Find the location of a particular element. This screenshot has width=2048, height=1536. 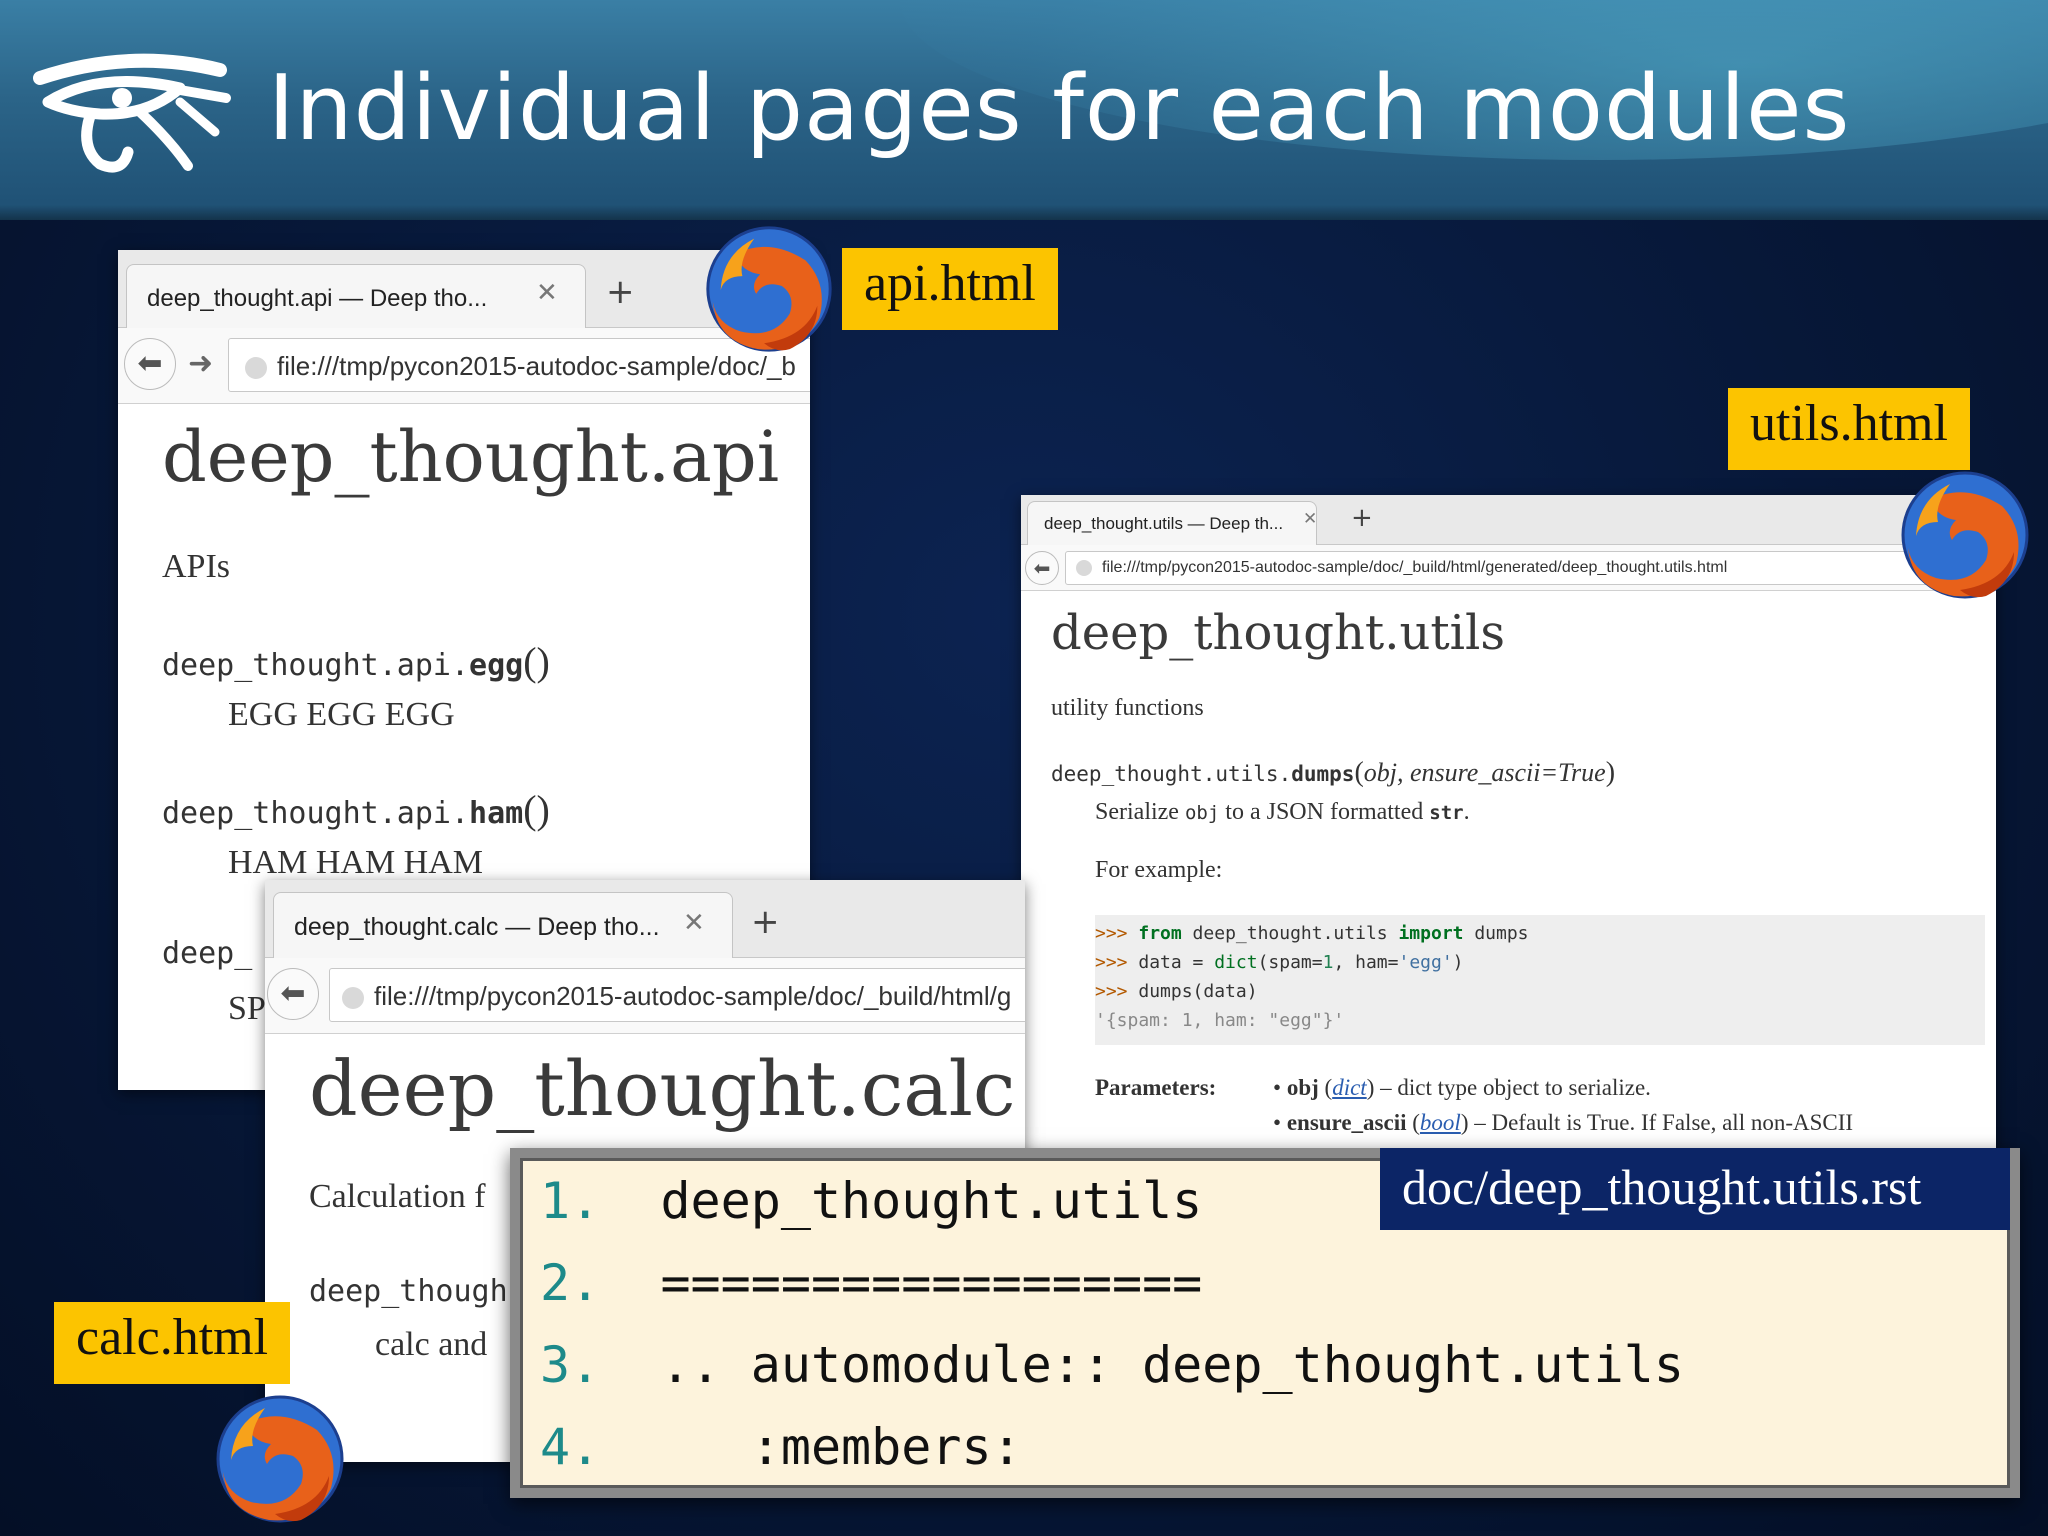

firefox-icon is located at coordinates (280, 1459).